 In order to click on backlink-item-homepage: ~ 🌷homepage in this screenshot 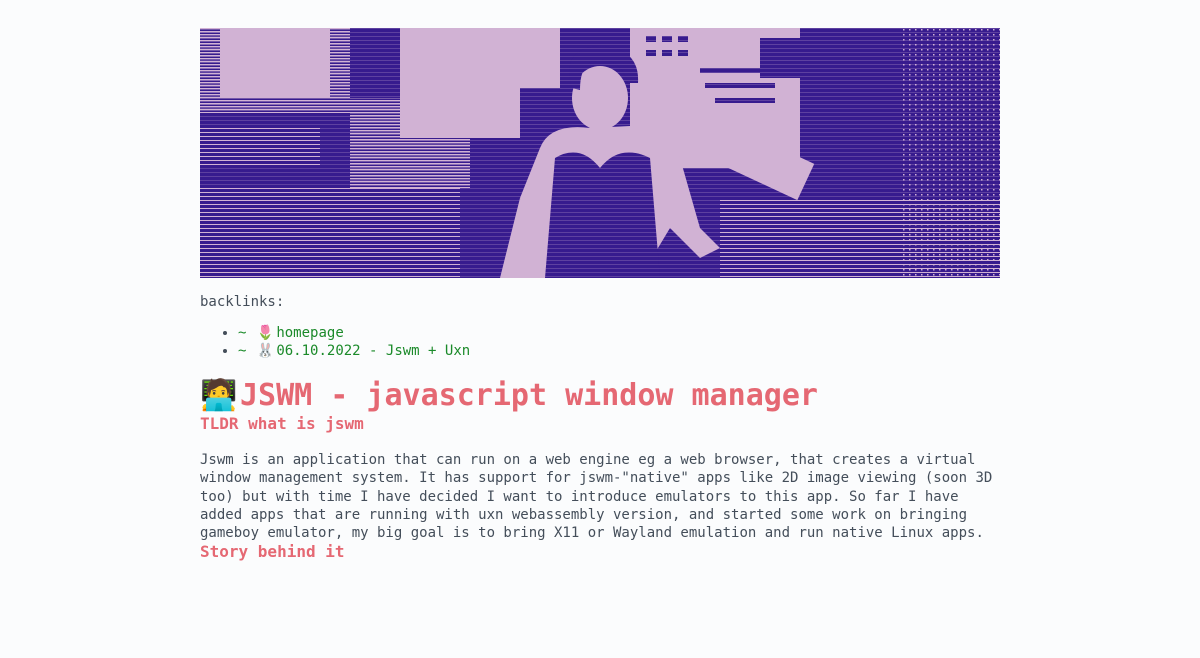, I will do `click(619, 333)`.